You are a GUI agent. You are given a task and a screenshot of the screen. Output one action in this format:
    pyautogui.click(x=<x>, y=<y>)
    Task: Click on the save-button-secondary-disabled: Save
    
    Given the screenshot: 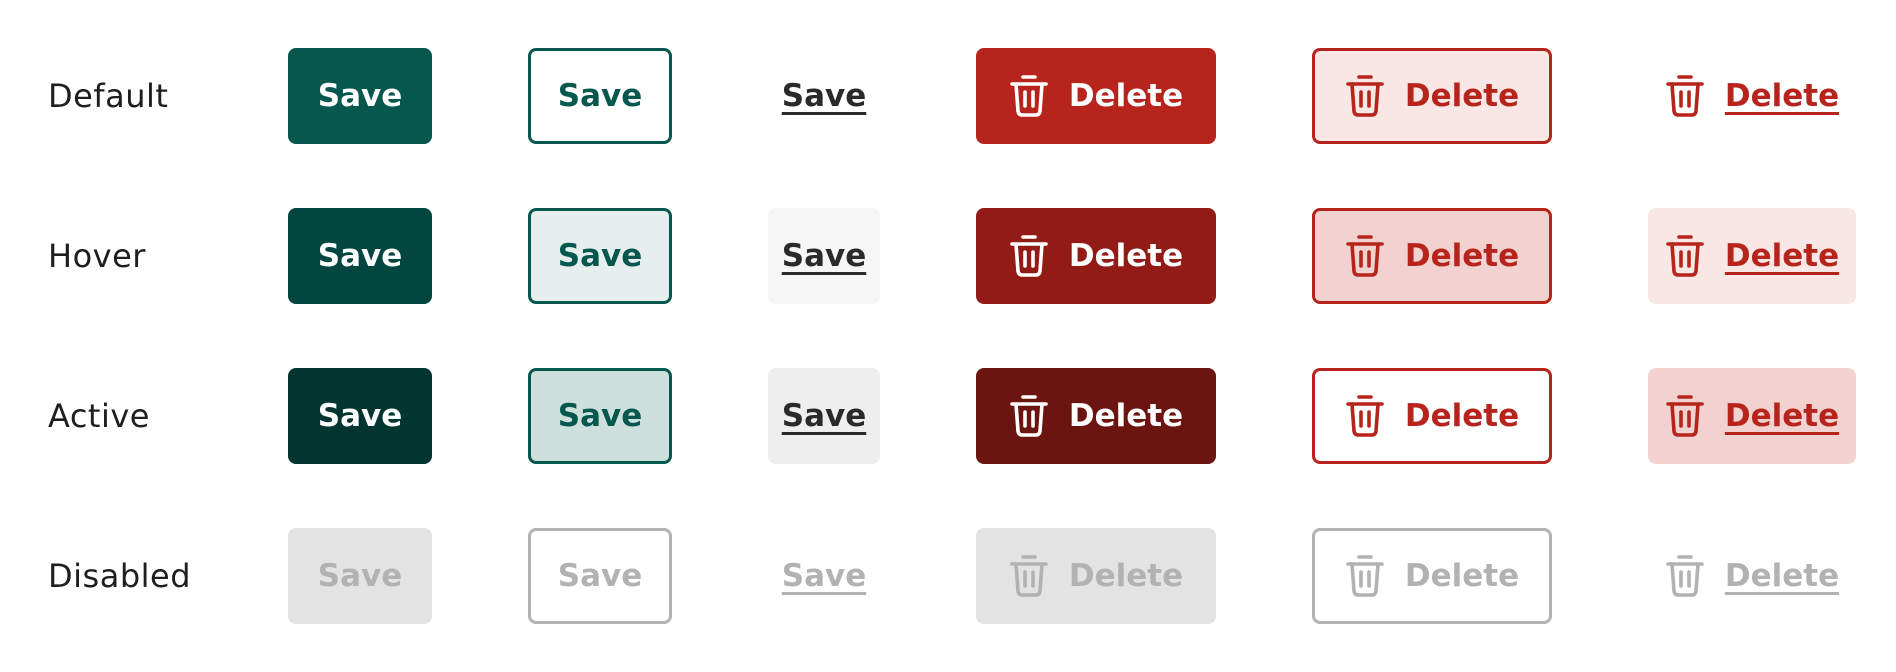 What is the action you would take?
    pyautogui.click(x=600, y=576)
    